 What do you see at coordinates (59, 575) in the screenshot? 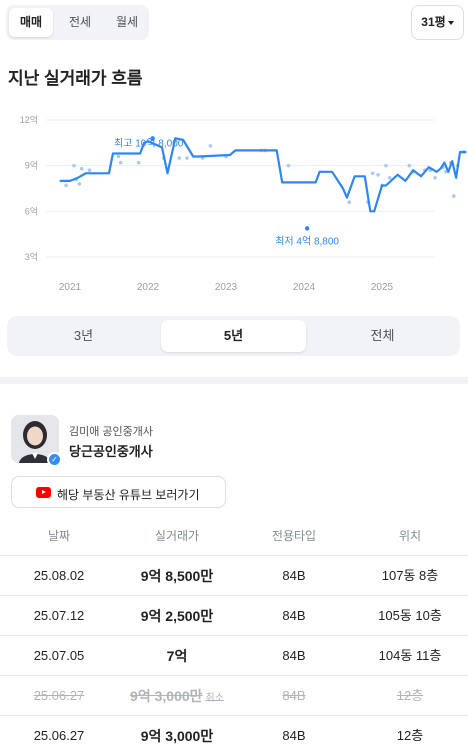
I see `deal-date: 25.08.02` at bounding box center [59, 575].